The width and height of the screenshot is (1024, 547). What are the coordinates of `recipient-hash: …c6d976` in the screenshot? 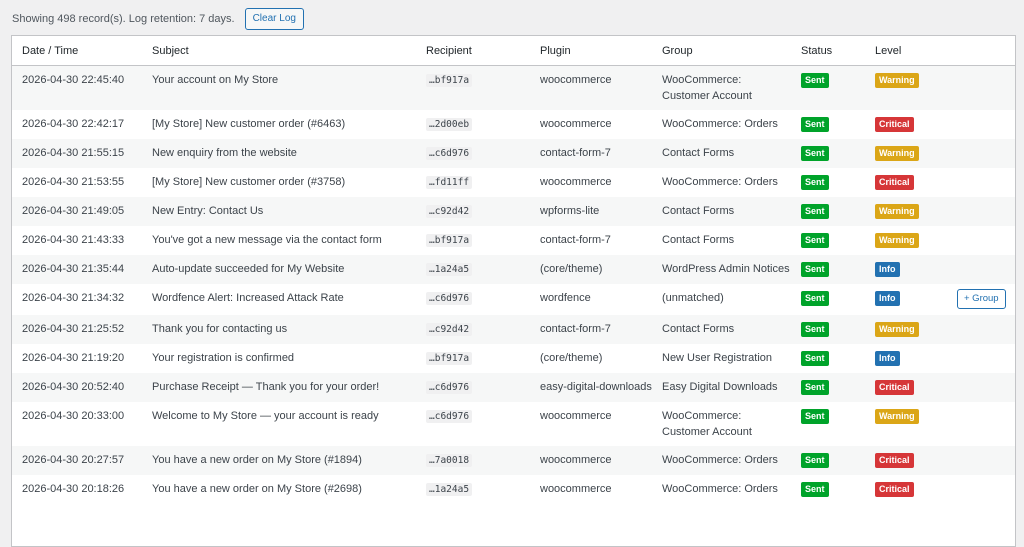 It's located at (449, 153).